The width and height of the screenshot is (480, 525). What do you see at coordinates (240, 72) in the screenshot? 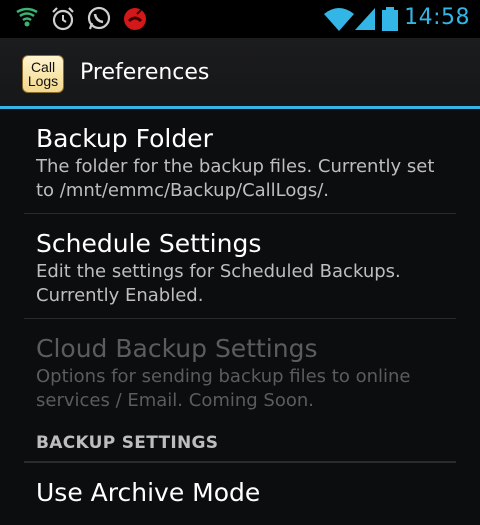
I see `action-bar: Call Logs Preferences` at bounding box center [240, 72].